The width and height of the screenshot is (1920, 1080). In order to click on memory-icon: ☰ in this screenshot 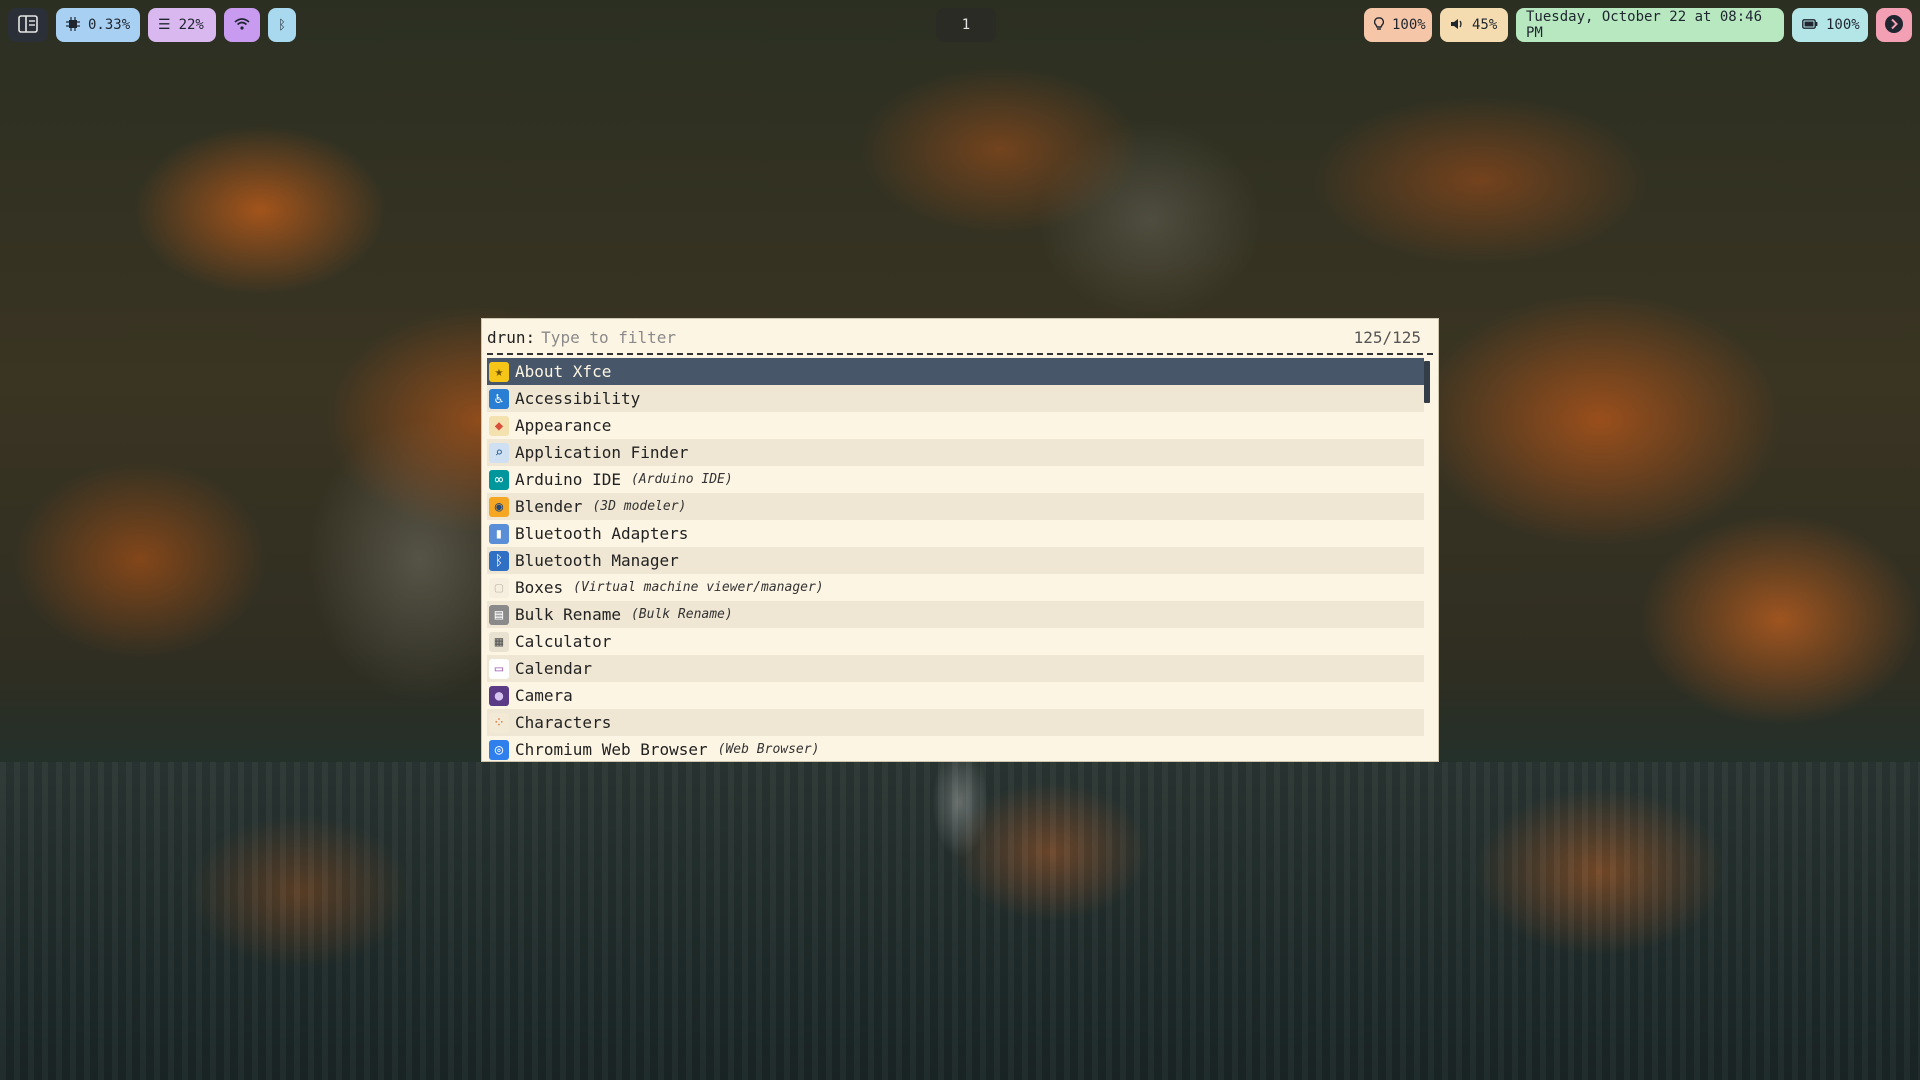, I will do `click(164, 25)`.